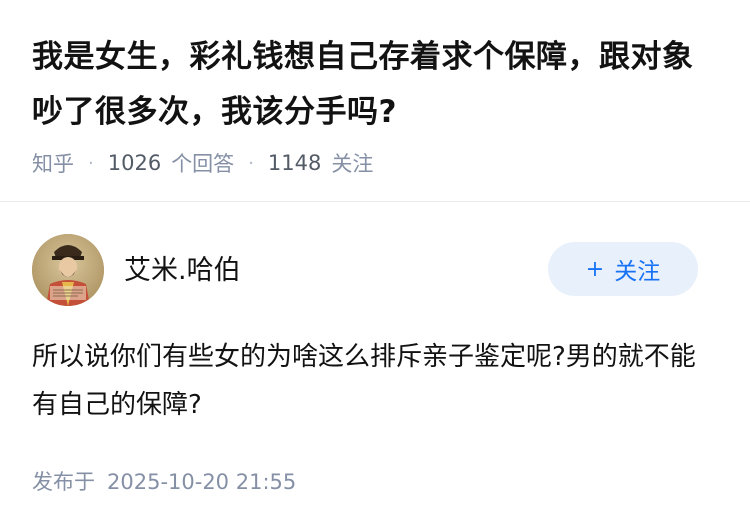  Describe the element at coordinates (63, 482) in the screenshot. I see `publish-label: 发布于` at that location.